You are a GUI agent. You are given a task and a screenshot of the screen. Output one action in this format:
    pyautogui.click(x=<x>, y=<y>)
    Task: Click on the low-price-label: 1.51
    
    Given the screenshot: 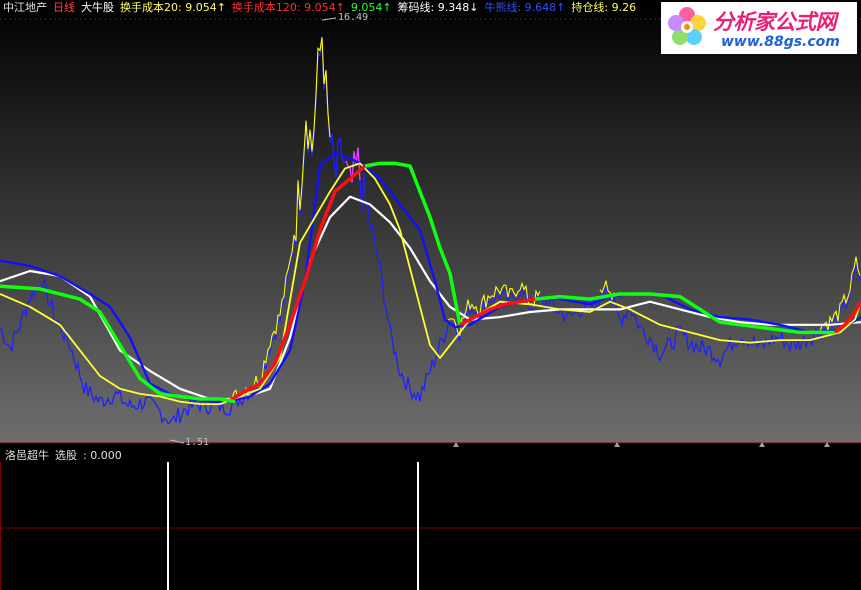 What is the action you would take?
    pyautogui.click(x=197, y=442)
    